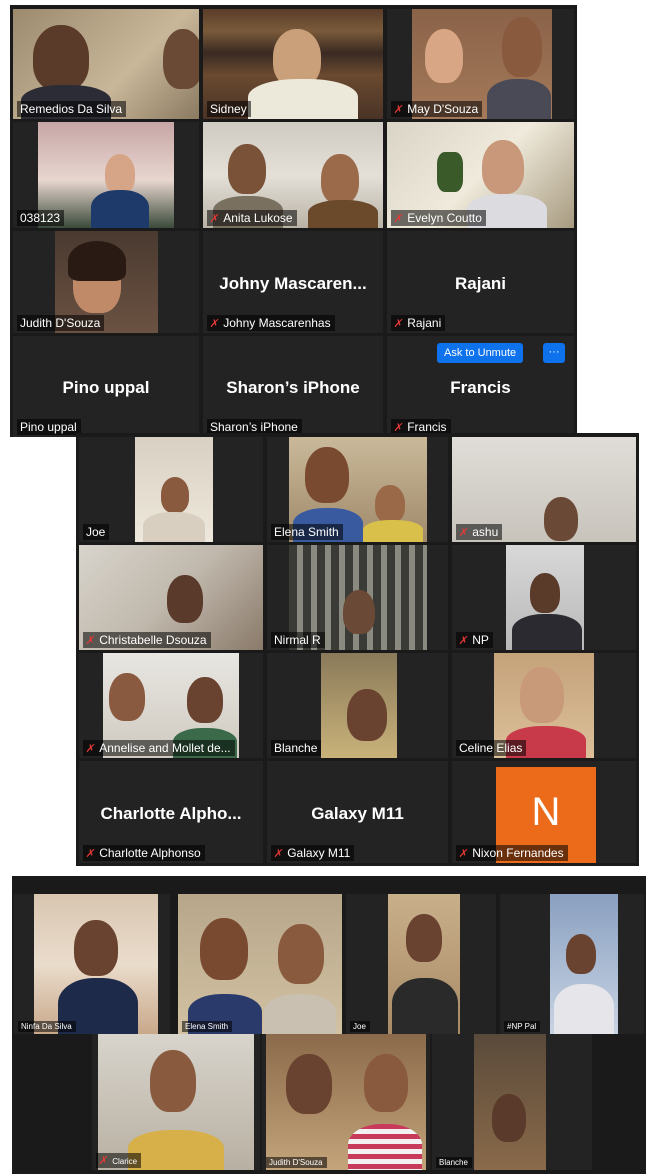 The image size is (646, 1175). I want to click on tile-nixon: N ✗ Nixon Fernandes, so click(544, 812).